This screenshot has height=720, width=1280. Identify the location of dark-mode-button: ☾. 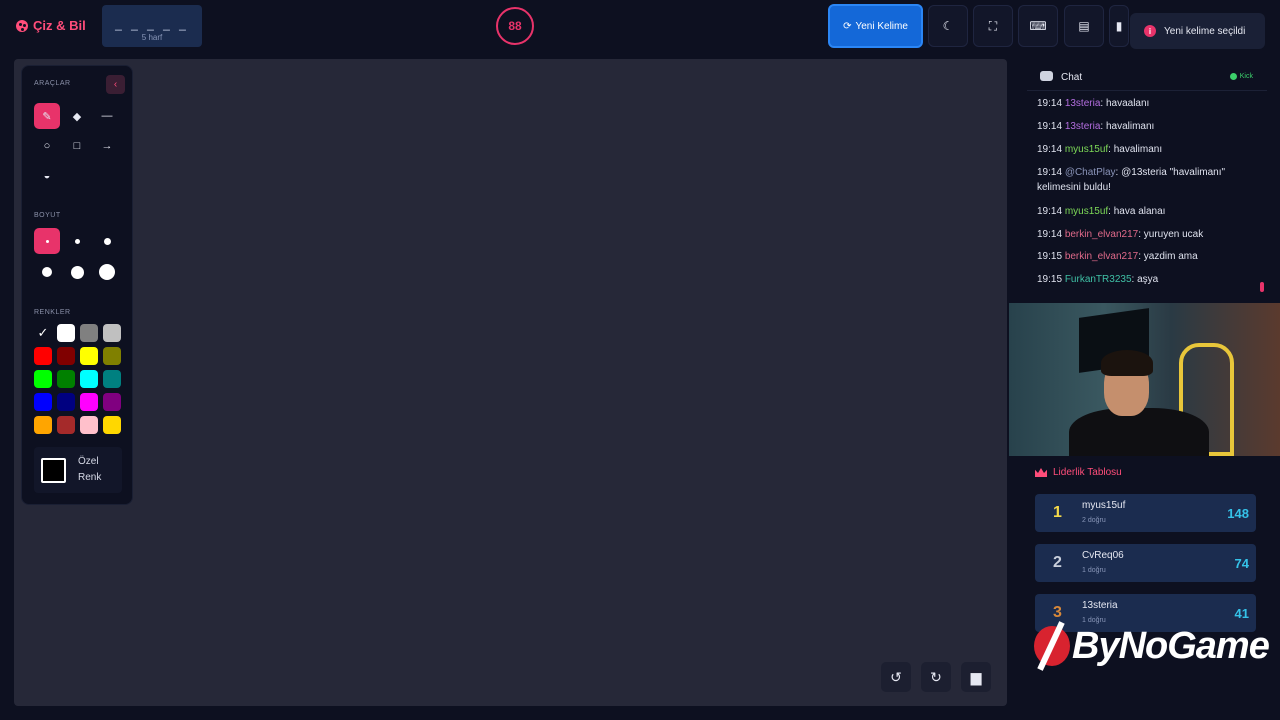
(948, 26).